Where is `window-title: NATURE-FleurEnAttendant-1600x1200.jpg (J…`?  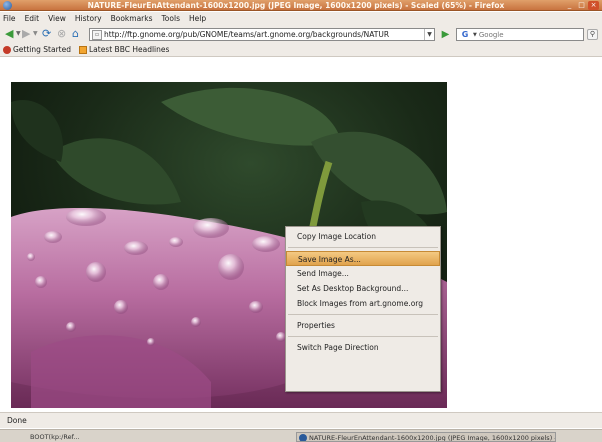 window-title: NATURE-FleurEnAttendant-1600x1200.jpg (J… is located at coordinates (296, 5).